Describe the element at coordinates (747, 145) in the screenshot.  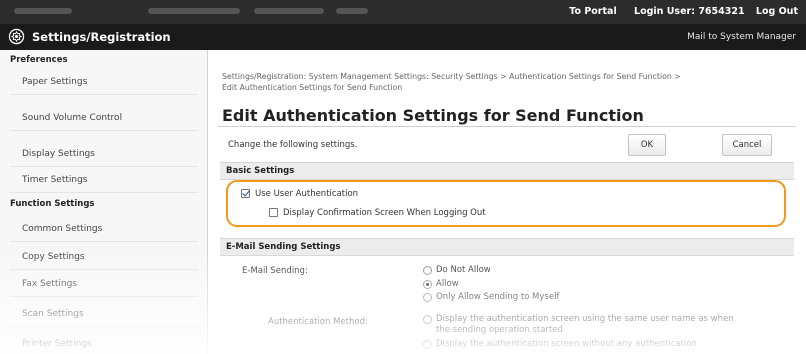
I see `cancel-button: Cancel` at that location.